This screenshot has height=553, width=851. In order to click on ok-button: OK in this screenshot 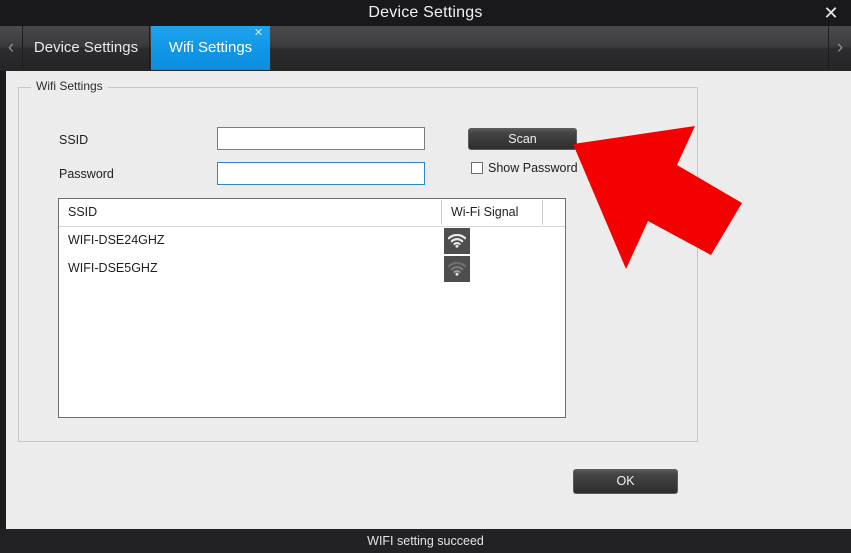, I will do `click(625, 481)`.